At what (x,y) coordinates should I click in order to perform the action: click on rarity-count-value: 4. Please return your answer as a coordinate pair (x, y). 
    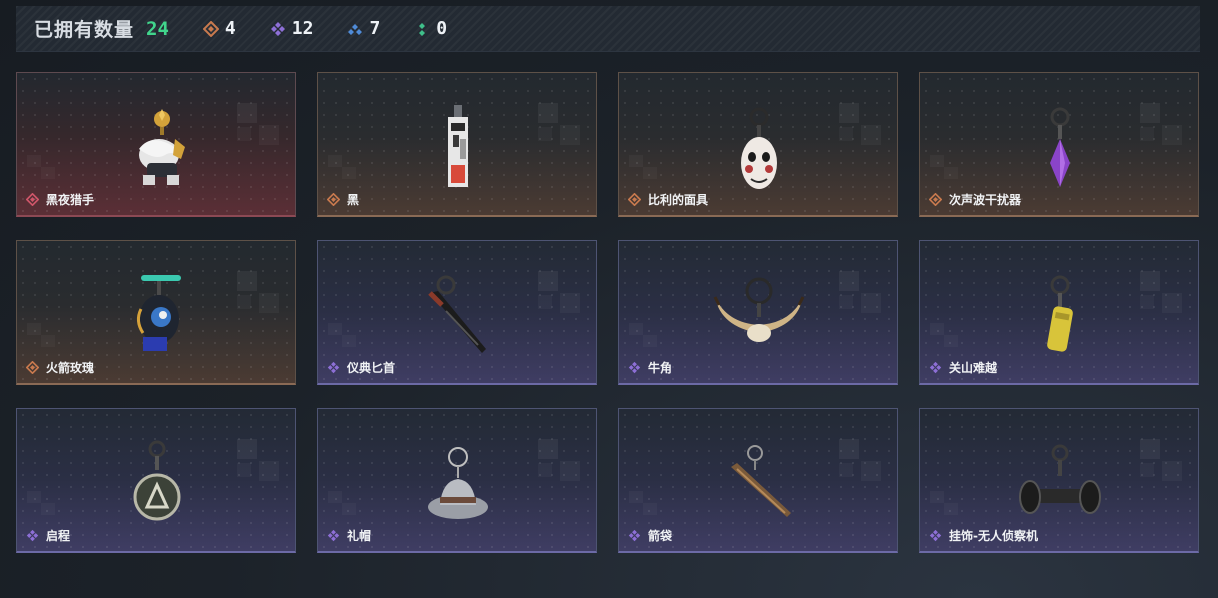
    Looking at the image, I should click on (230, 28).